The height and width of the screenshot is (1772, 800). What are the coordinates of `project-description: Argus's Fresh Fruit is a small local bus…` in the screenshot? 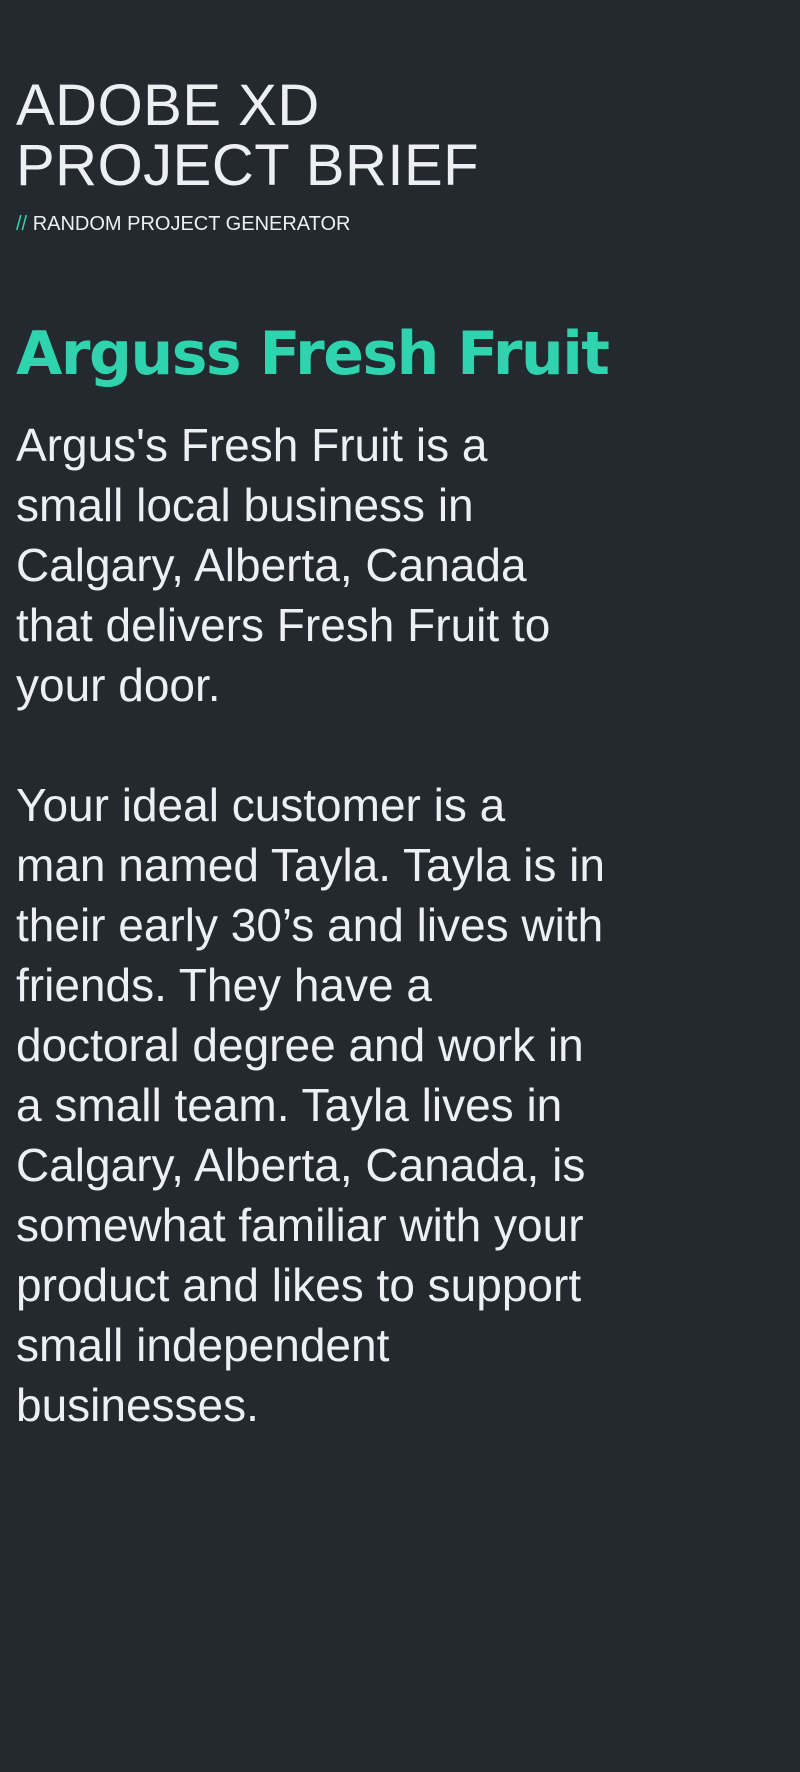 It's located at (283, 565).